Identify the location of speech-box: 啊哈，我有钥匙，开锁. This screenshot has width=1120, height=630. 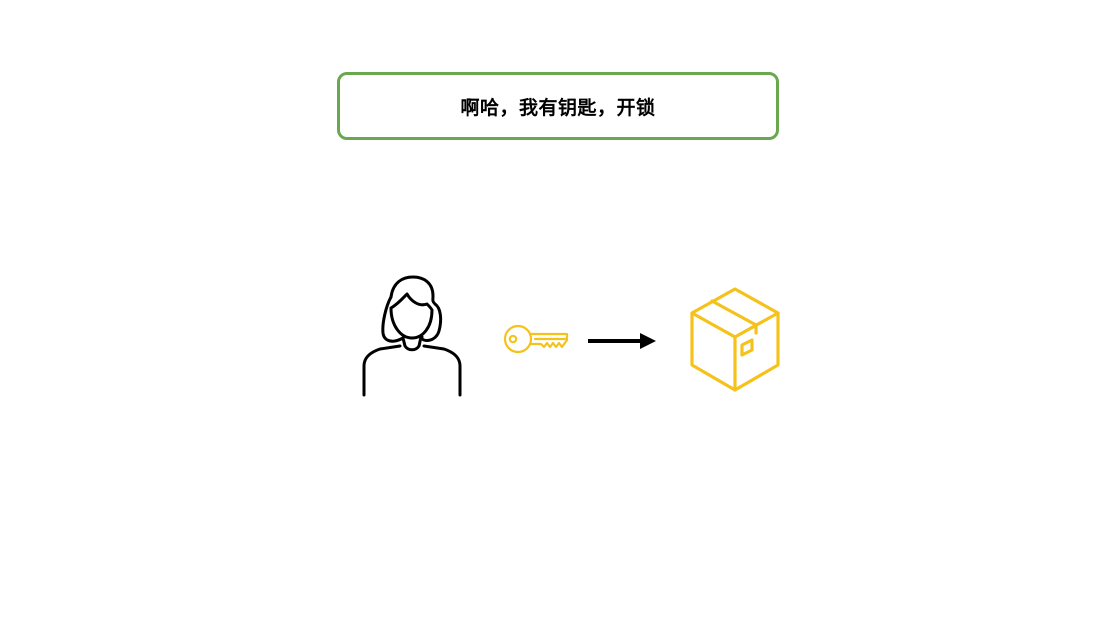
(558, 106).